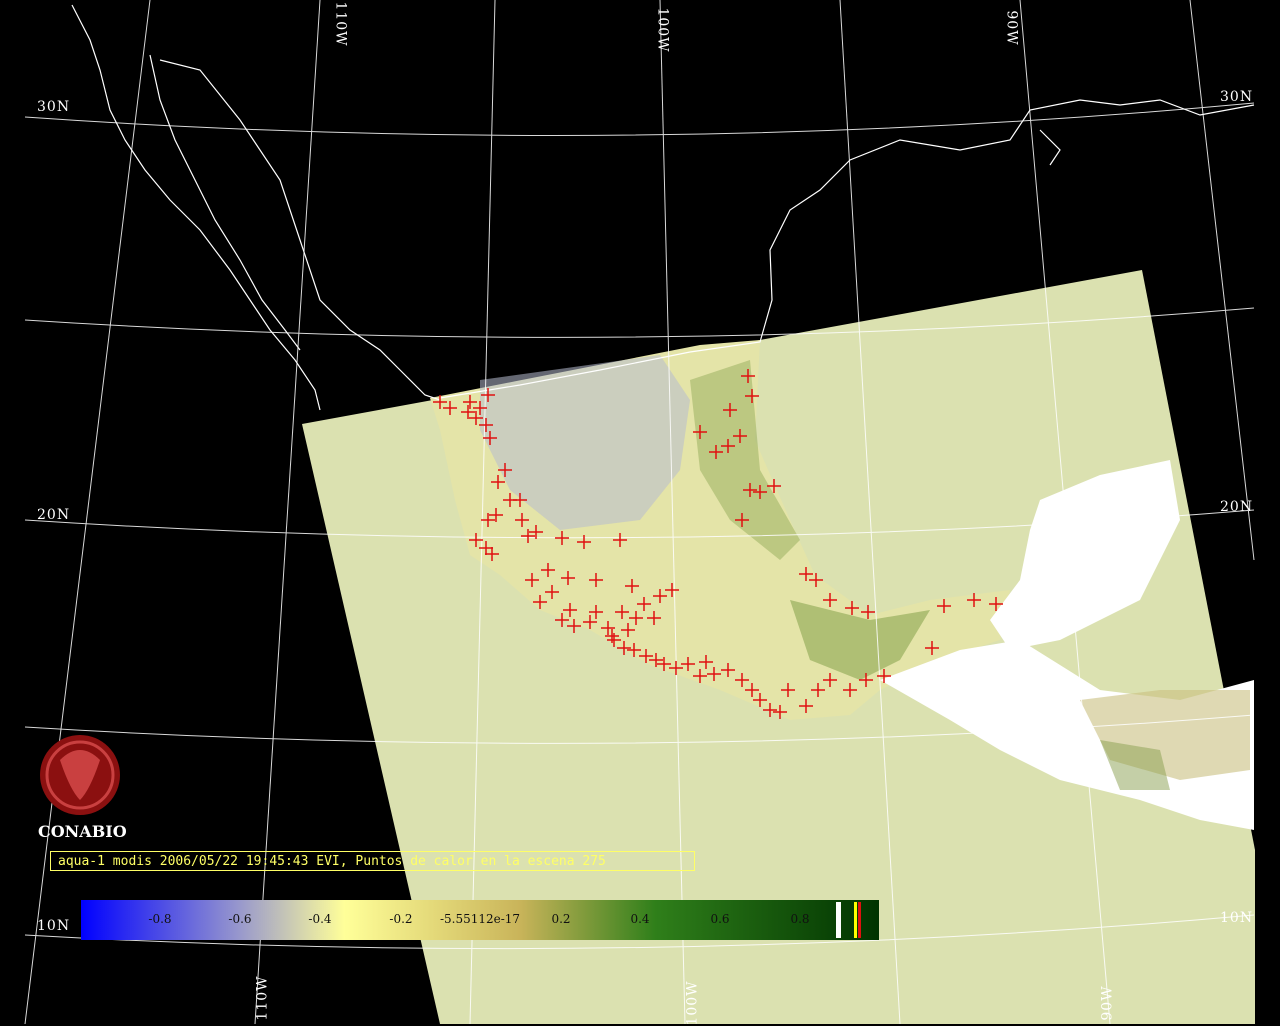 The height and width of the screenshot is (1026, 1280). I want to click on colorbar-tick-label: -5.55112e-17, so click(480, 919).